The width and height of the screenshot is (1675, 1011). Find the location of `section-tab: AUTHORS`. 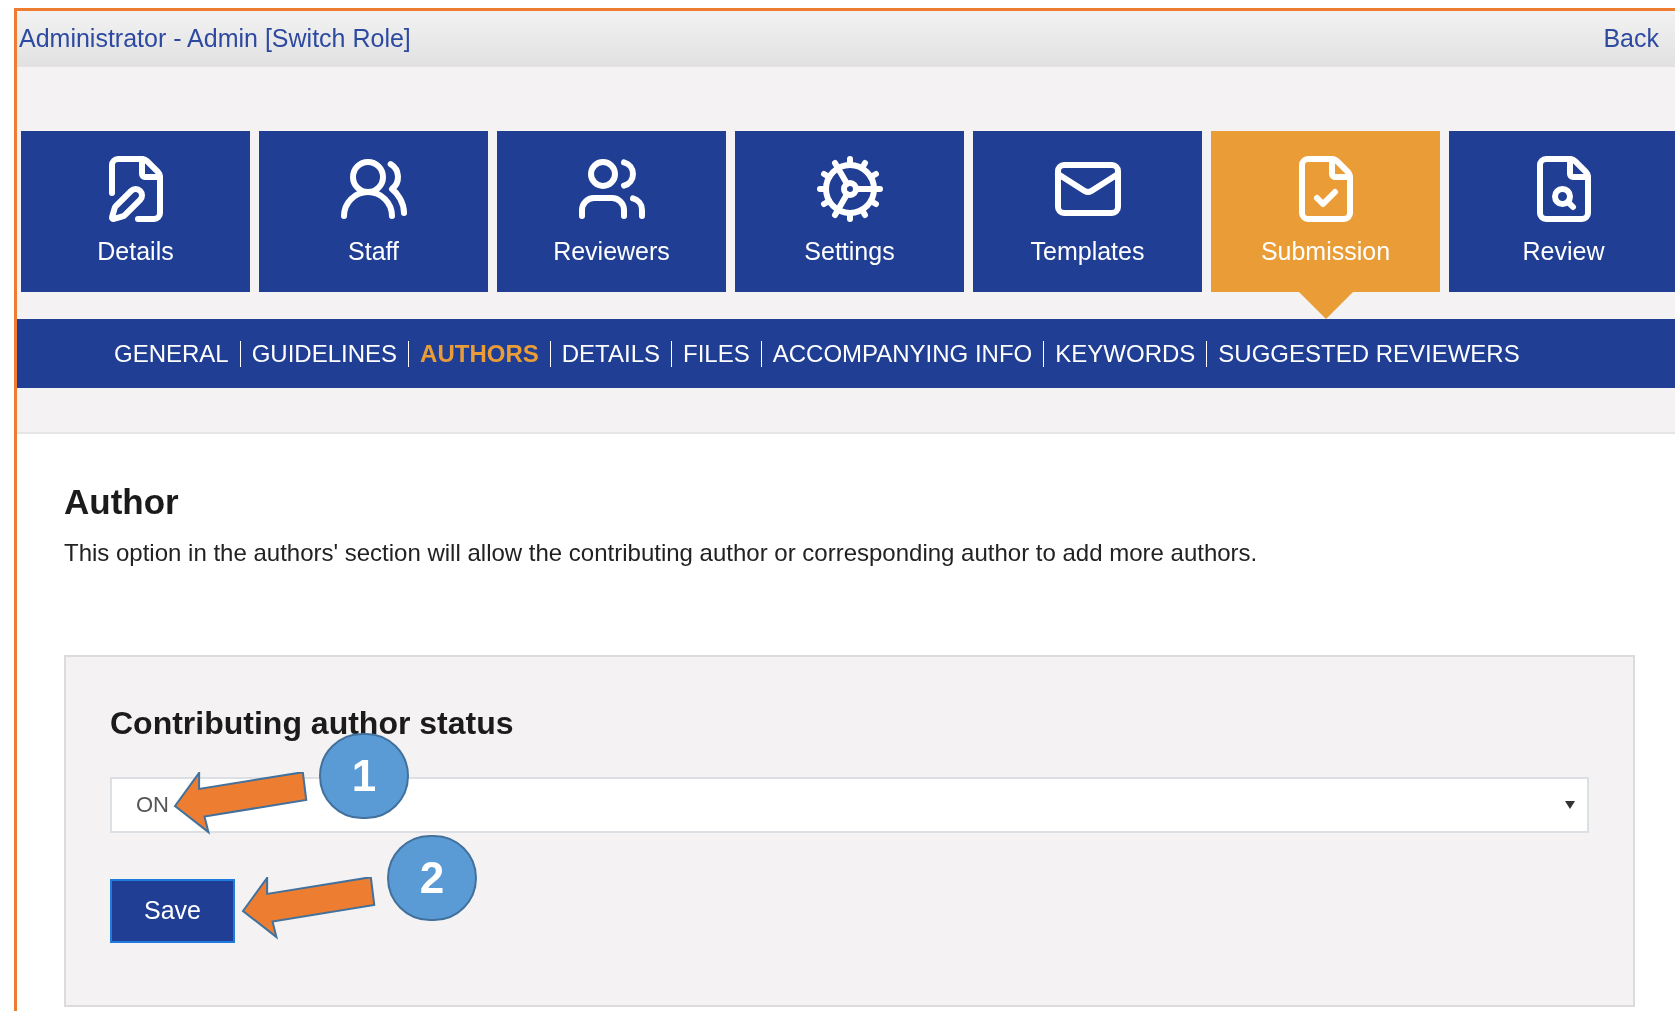

section-tab: AUTHORS is located at coordinates (479, 353).